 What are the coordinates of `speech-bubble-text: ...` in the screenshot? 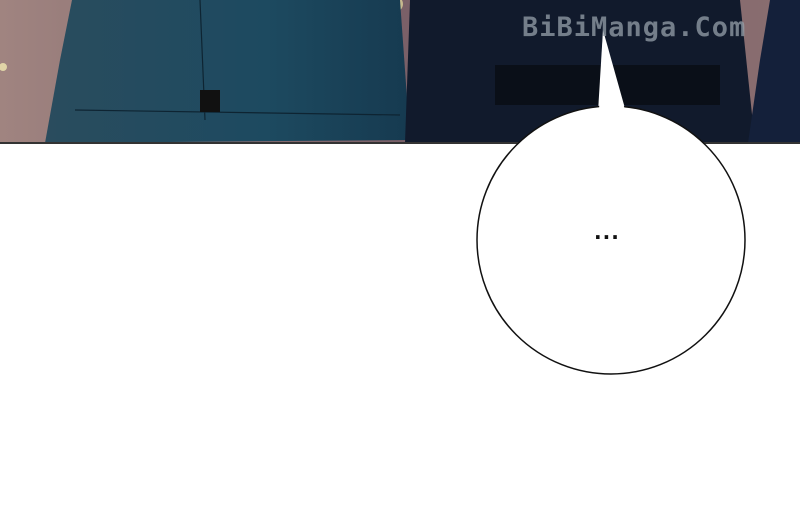 It's located at (607, 232).